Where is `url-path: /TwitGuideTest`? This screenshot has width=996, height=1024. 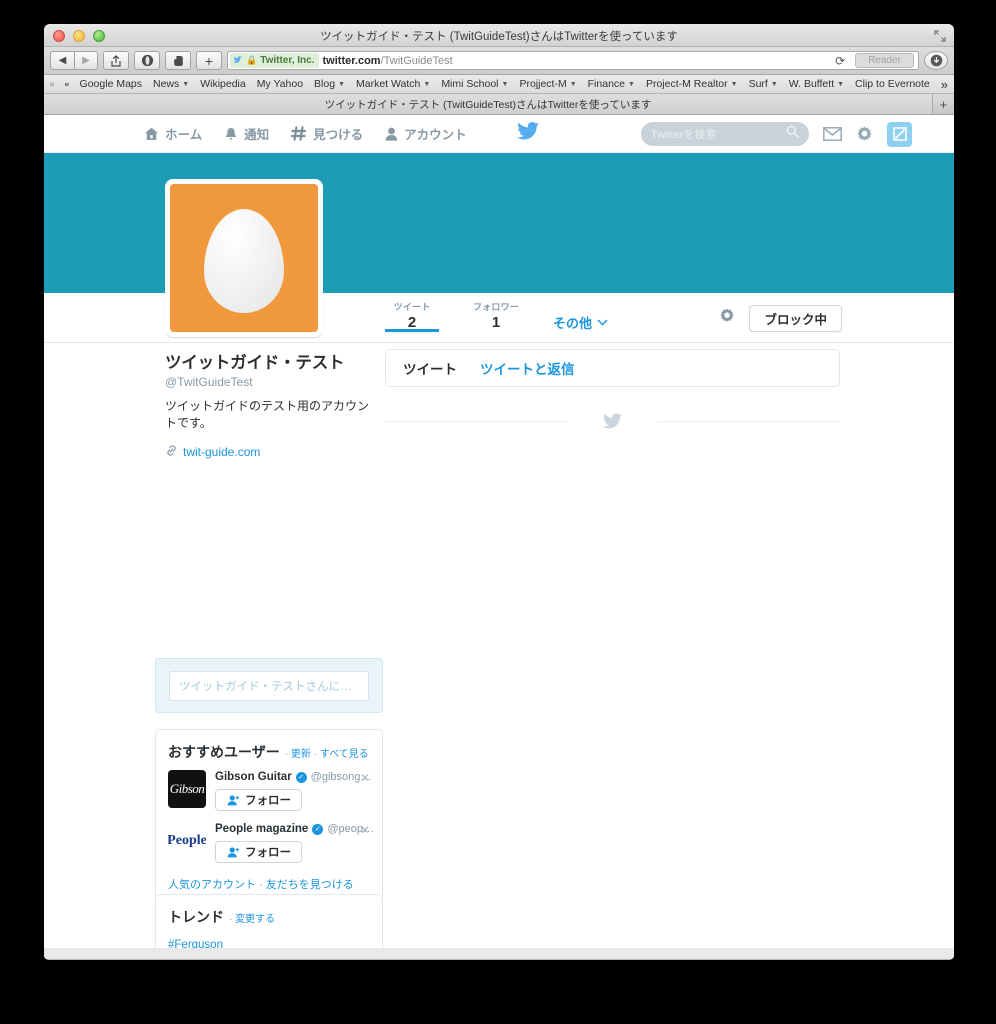 url-path: /TwitGuideTest is located at coordinates (416, 60).